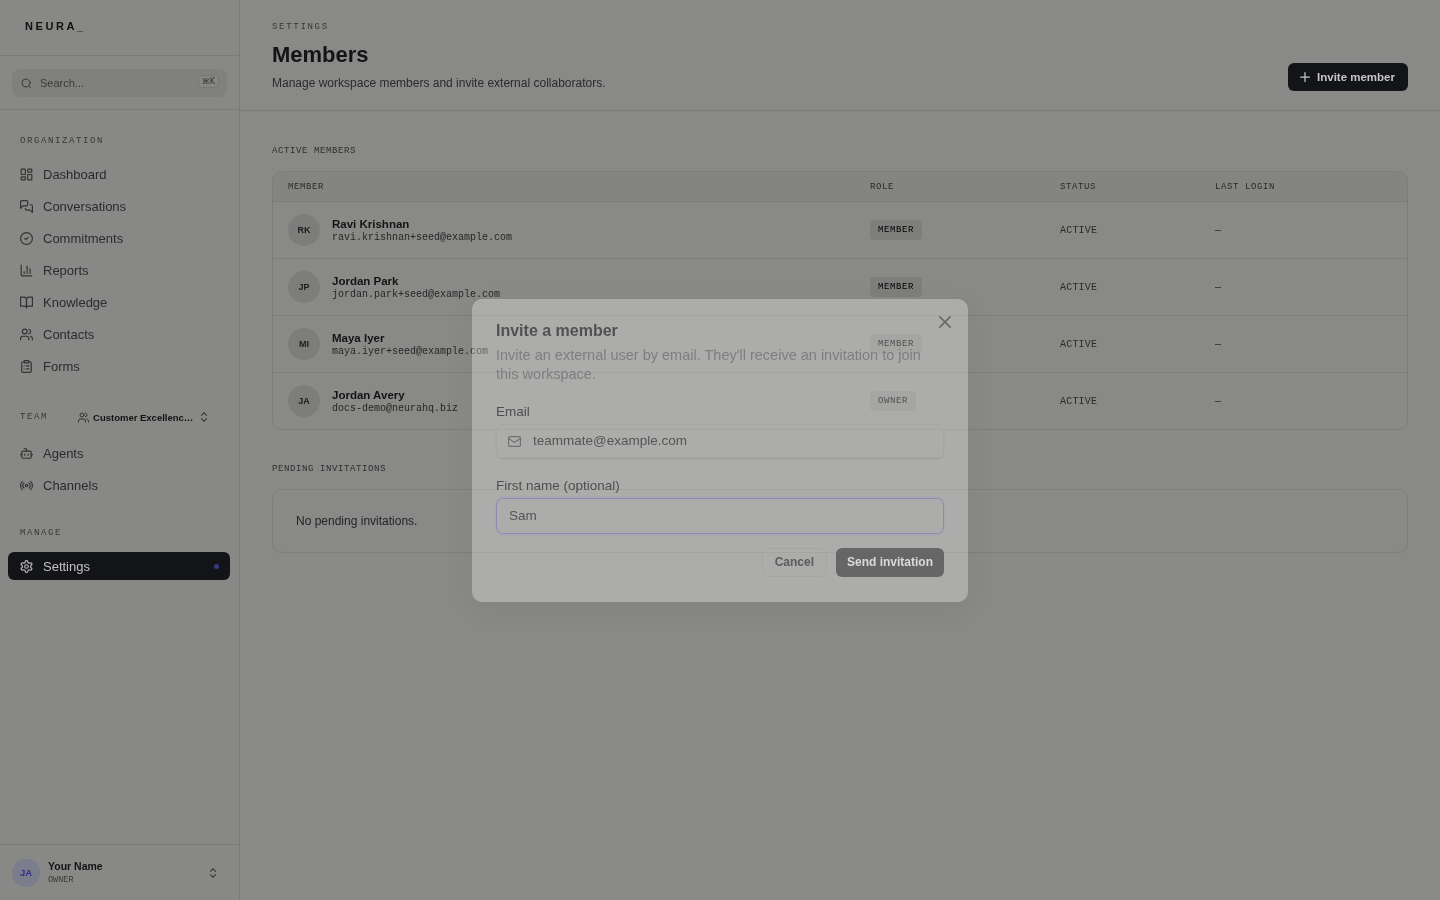 The image size is (1440, 900). What do you see at coordinates (330, 469) in the screenshot?
I see `section-heading: PENDING INVITATIONS` at bounding box center [330, 469].